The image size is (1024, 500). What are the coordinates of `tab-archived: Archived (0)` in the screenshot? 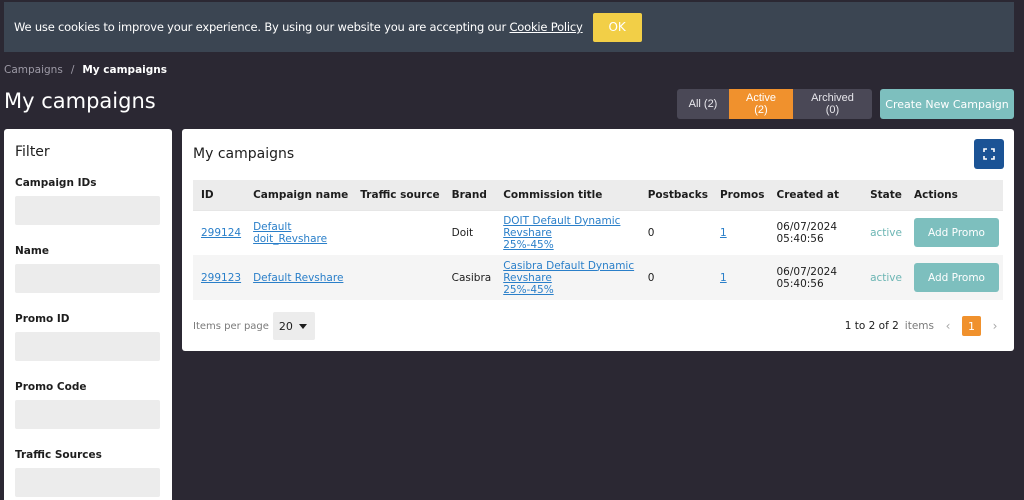 It's located at (832, 104).